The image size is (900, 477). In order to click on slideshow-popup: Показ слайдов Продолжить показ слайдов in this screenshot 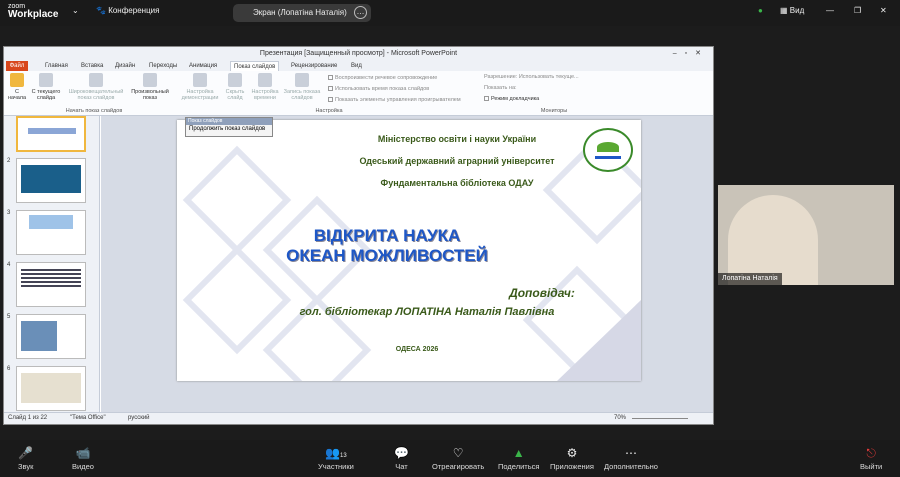, I will do `click(229, 127)`.